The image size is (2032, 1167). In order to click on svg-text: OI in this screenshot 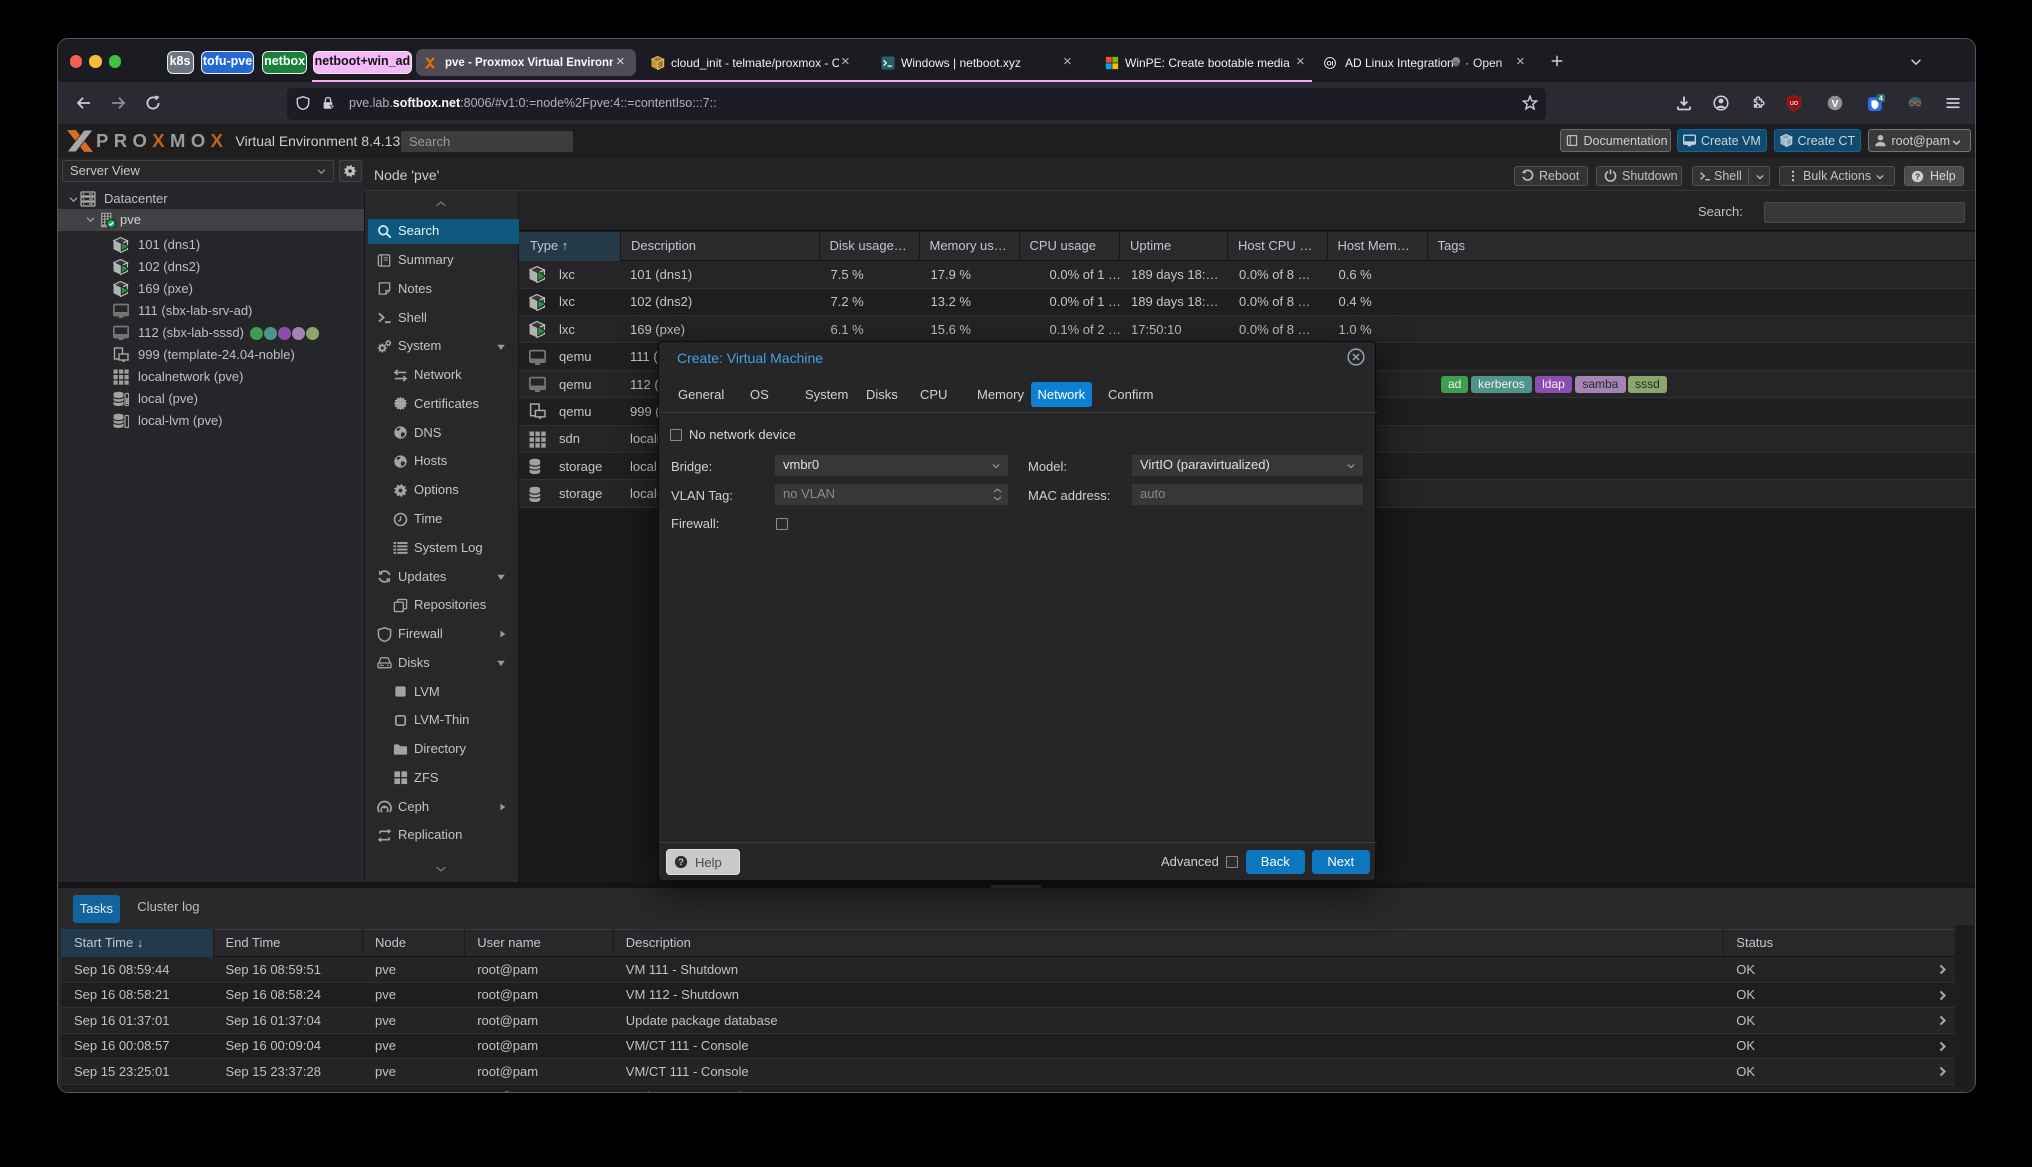, I will do `click(1330, 63)`.